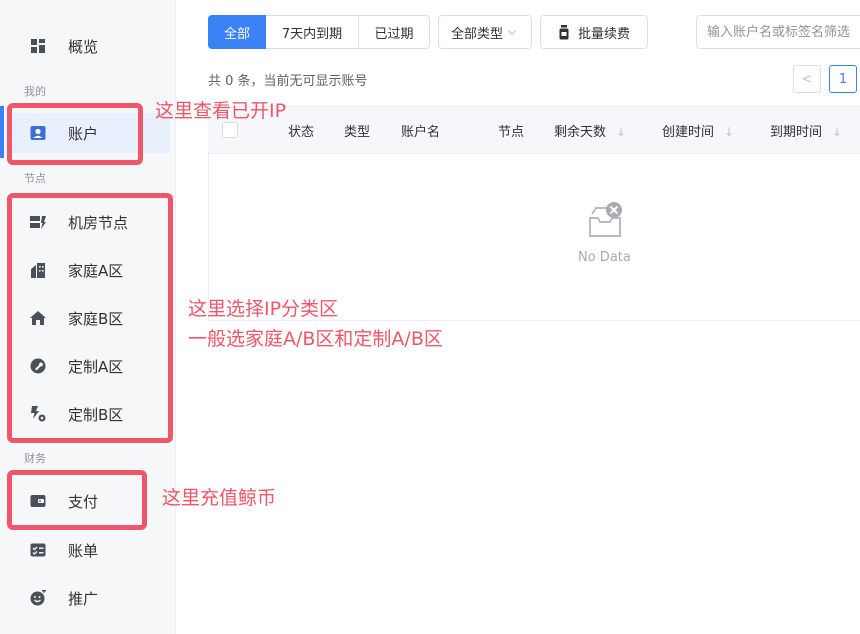 The image size is (860, 634). Describe the element at coordinates (511, 132) in the screenshot. I see `column-header-node: 节点` at that location.